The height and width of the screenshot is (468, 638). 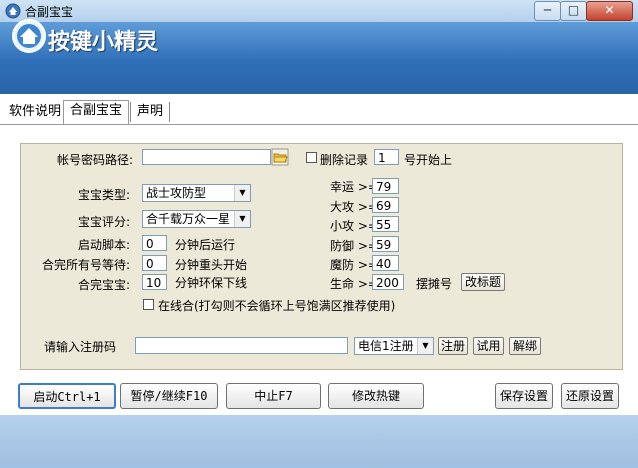 I want to click on modify-hotkey-button: 修改热键, so click(x=376, y=396).